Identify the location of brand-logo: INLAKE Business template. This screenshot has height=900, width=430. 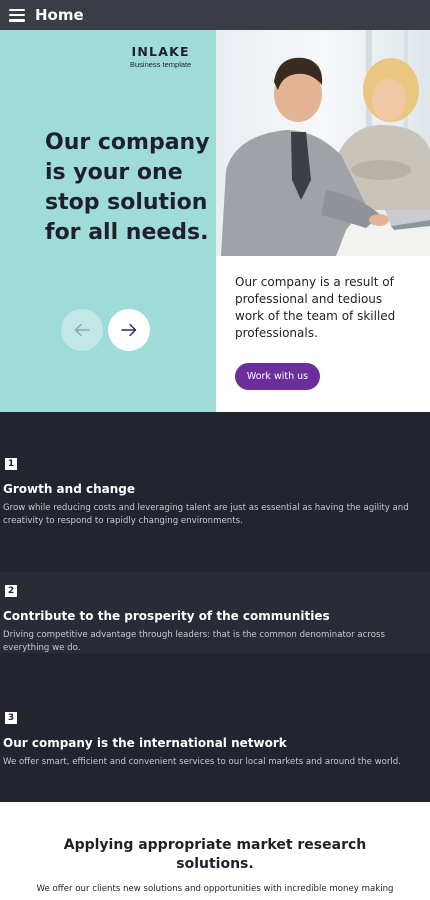
(160, 56).